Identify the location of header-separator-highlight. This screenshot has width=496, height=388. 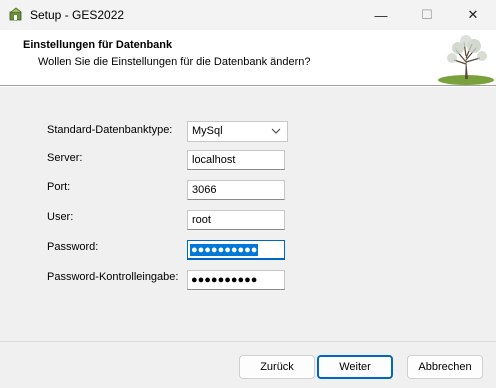
(248, 86).